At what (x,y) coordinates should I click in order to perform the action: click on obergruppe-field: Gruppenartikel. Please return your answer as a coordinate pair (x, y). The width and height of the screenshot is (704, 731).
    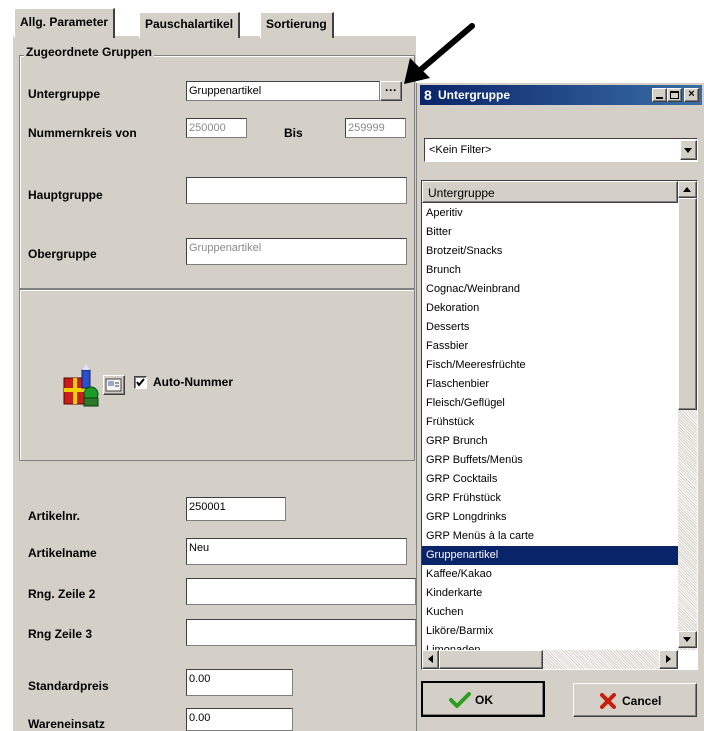
    Looking at the image, I should click on (296, 251).